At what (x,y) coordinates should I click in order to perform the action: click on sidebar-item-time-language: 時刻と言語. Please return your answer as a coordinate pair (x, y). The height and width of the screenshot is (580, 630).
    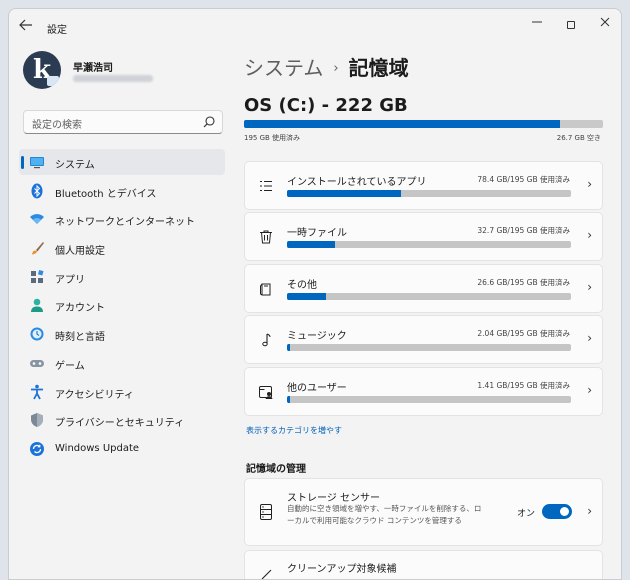
    Looking at the image, I should click on (122, 334).